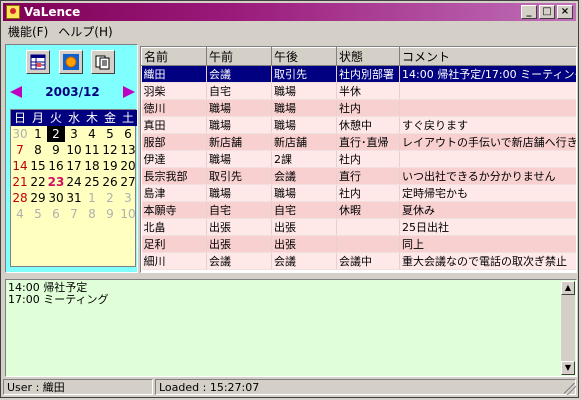 The image size is (581, 400). Describe the element at coordinates (358, 108) in the screenshot. I see `table-row: 徳川 職場 職場 社内` at that location.